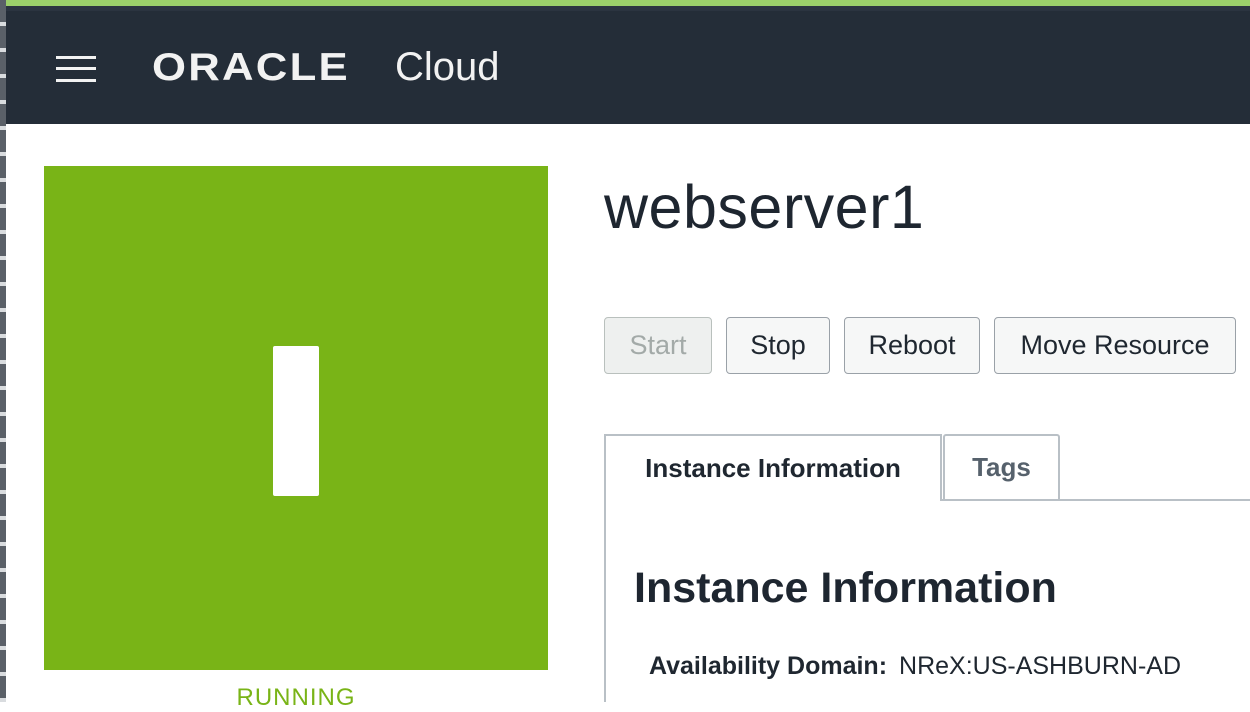 The image size is (1250, 712). I want to click on tab-tags: Tags, so click(1001, 467).